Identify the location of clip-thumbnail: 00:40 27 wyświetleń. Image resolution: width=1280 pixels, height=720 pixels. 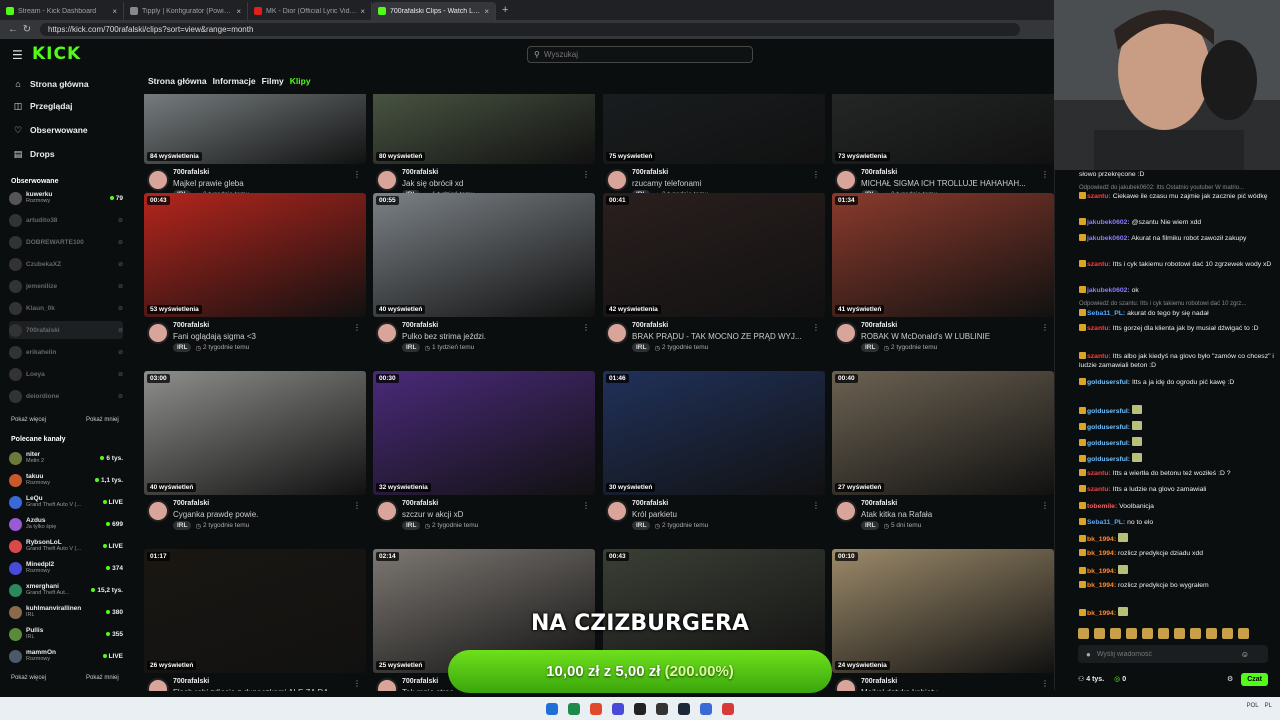
(943, 433).